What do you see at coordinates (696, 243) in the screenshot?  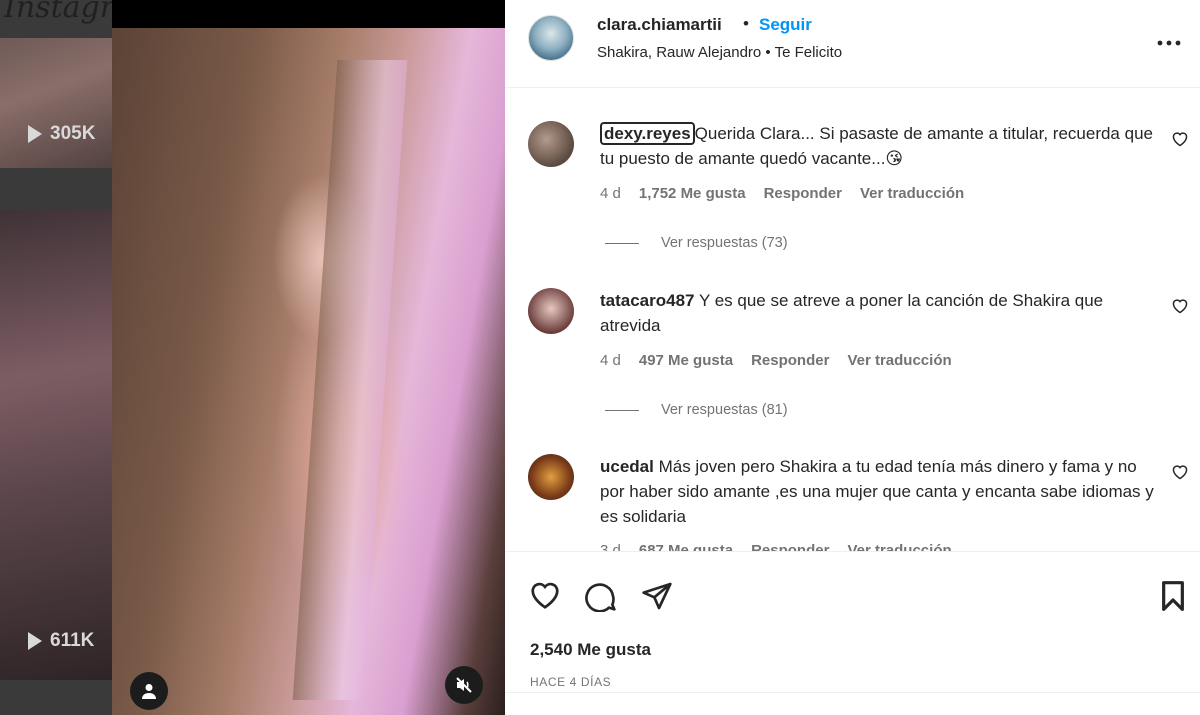 I see `view-replies-button: Ver respuestas (73)` at bounding box center [696, 243].